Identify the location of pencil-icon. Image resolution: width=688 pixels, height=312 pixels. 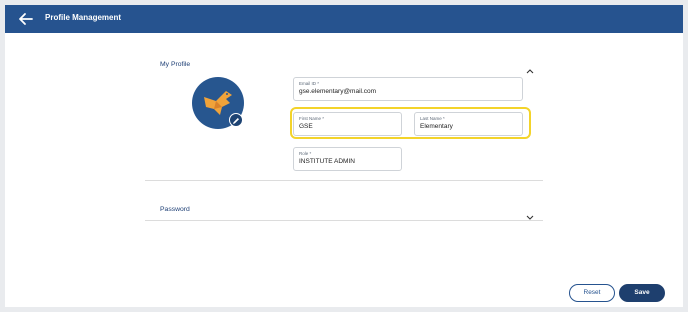
(236, 121).